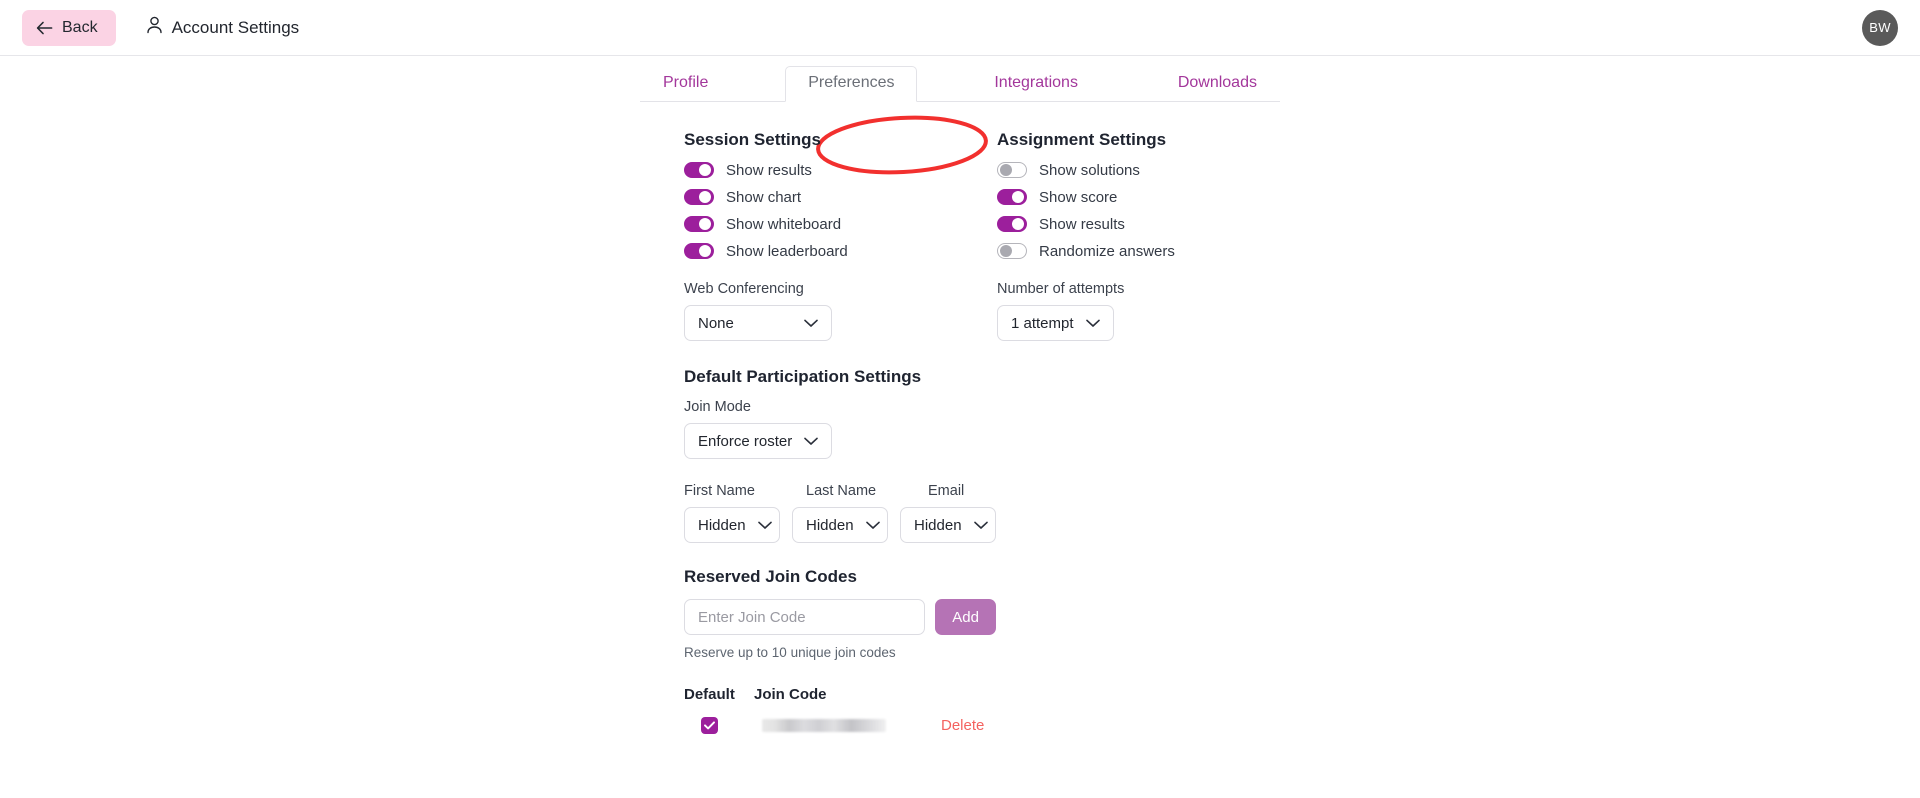 The image size is (1920, 798). I want to click on toggle-show-whiteboard, so click(699, 224).